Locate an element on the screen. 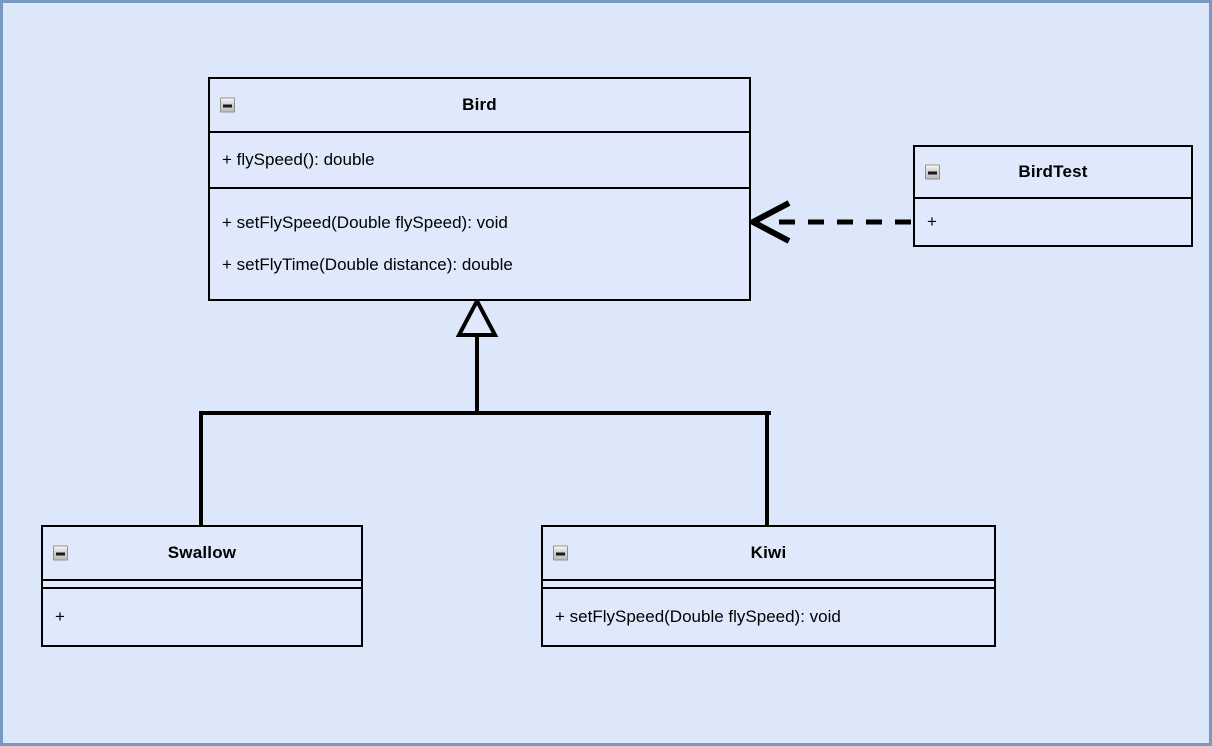 This screenshot has width=1212, height=746. class-member-row: + setFlyTime(Double distance): double is located at coordinates (367, 264).